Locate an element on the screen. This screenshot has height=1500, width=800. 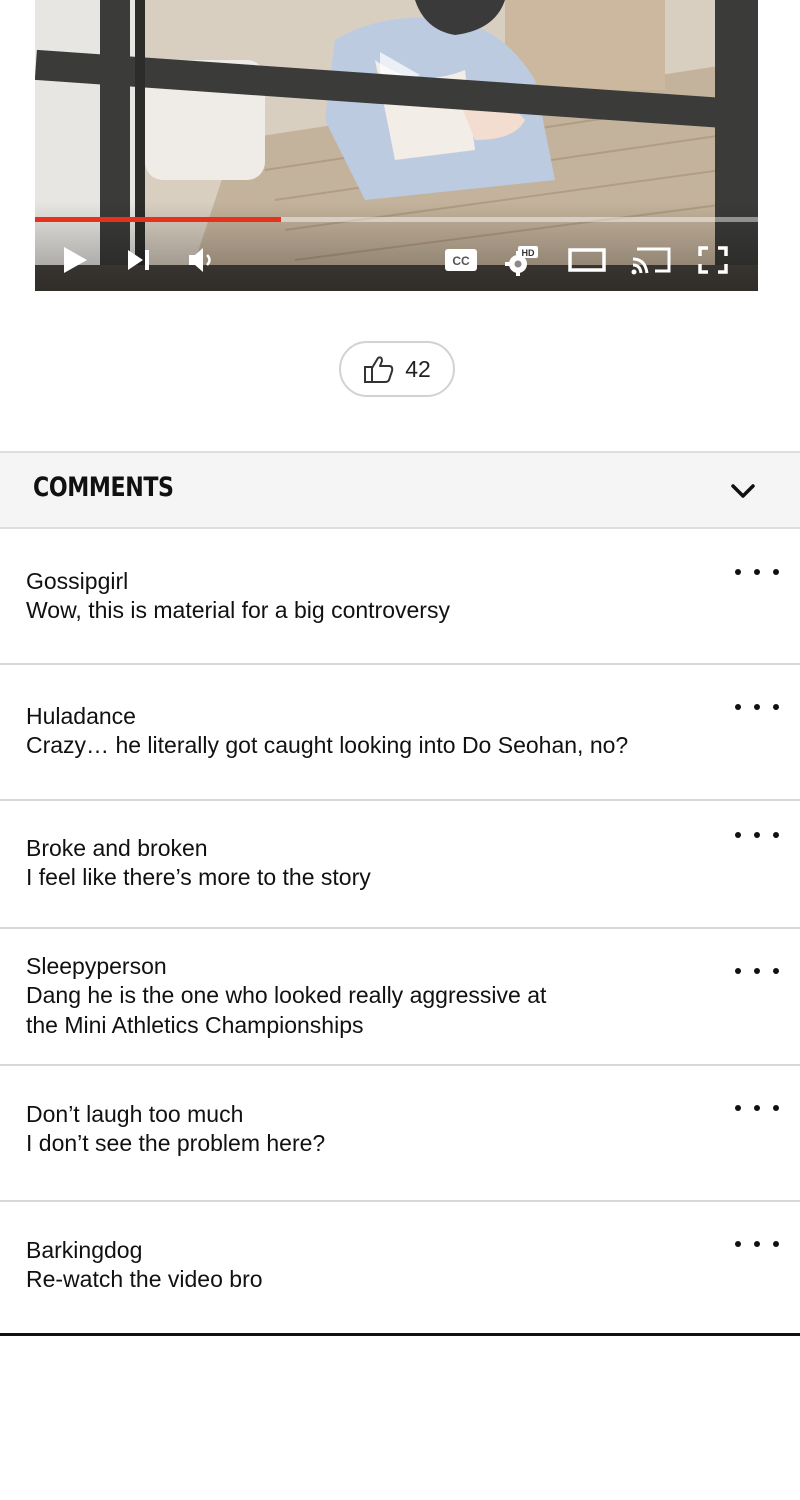
comment-text: I feel like there’s more to the story is located at coordinates (198, 877).